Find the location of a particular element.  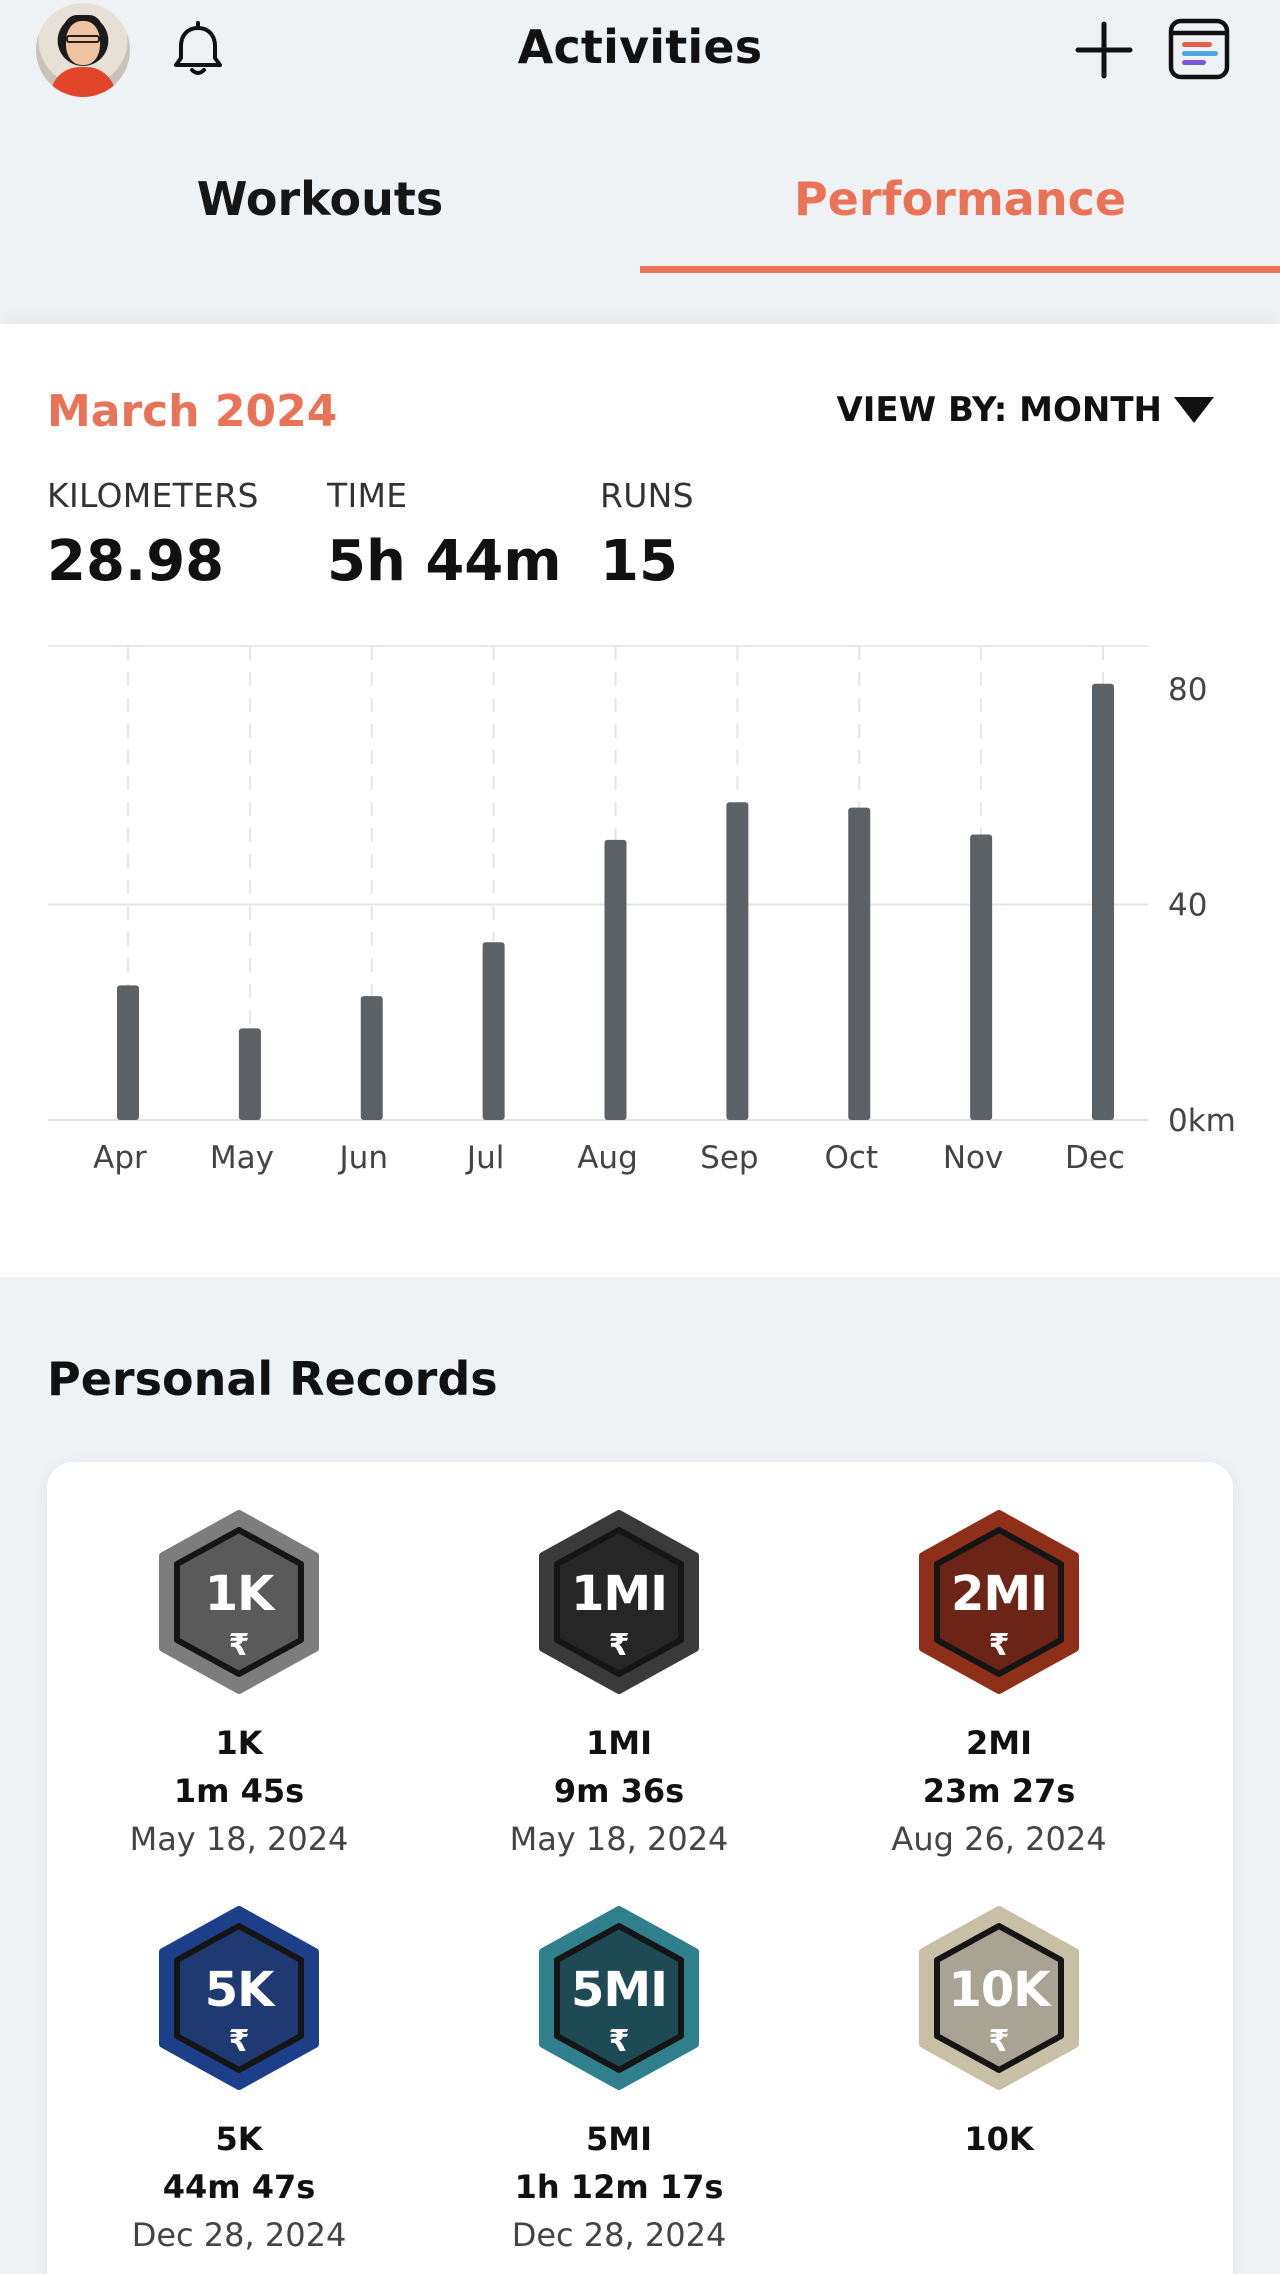

record-time: 1h 12m 17s is located at coordinates (619, 2187).